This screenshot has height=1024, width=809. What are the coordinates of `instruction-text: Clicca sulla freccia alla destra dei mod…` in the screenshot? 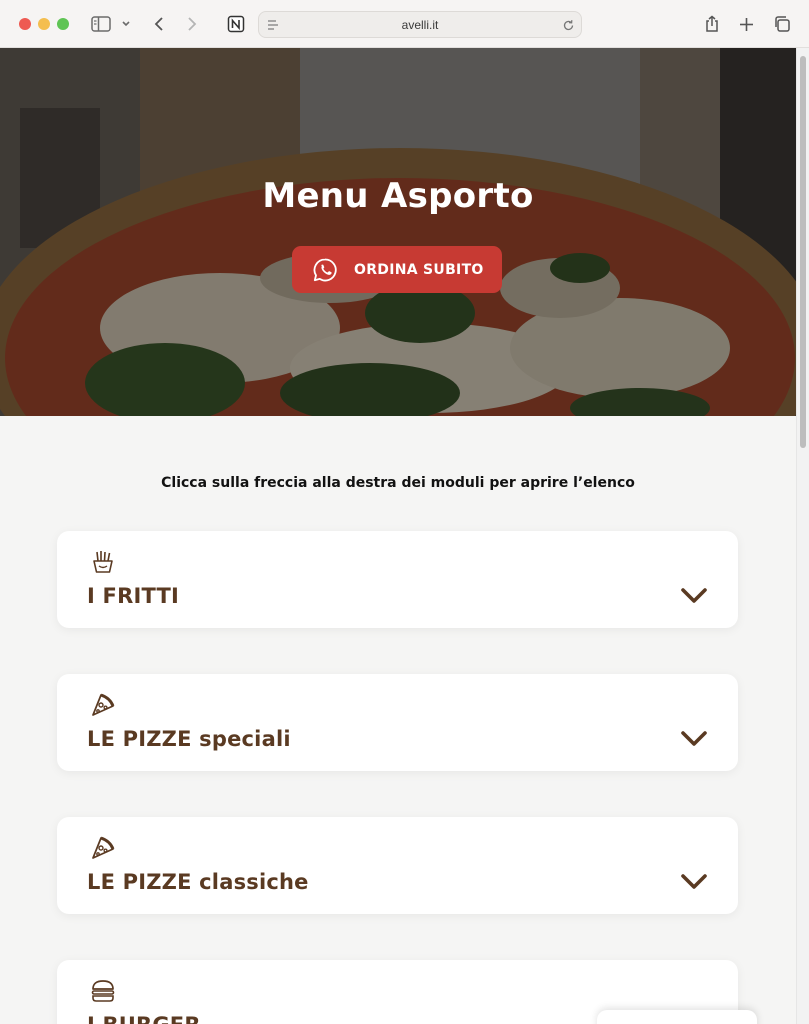 It's located at (398, 483).